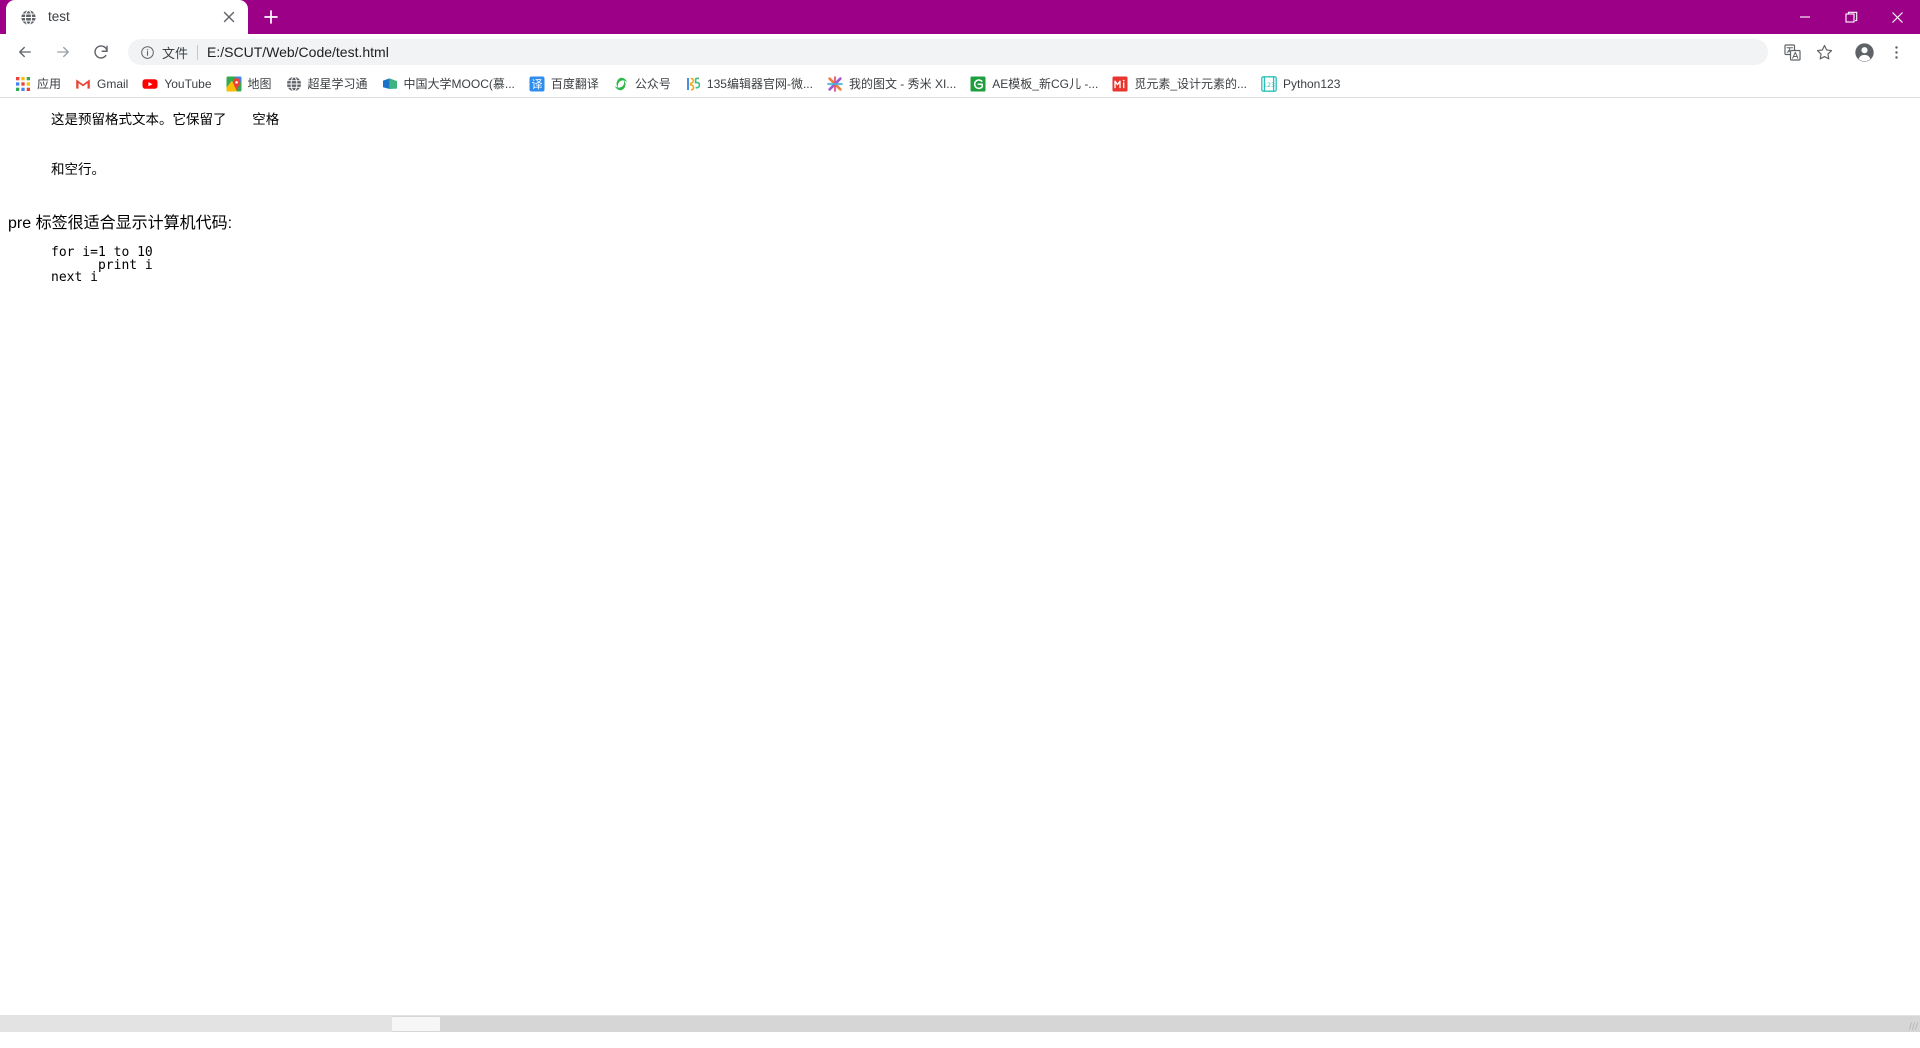  Describe the element at coordinates (63, 52) in the screenshot. I see `forward-button` at that location.